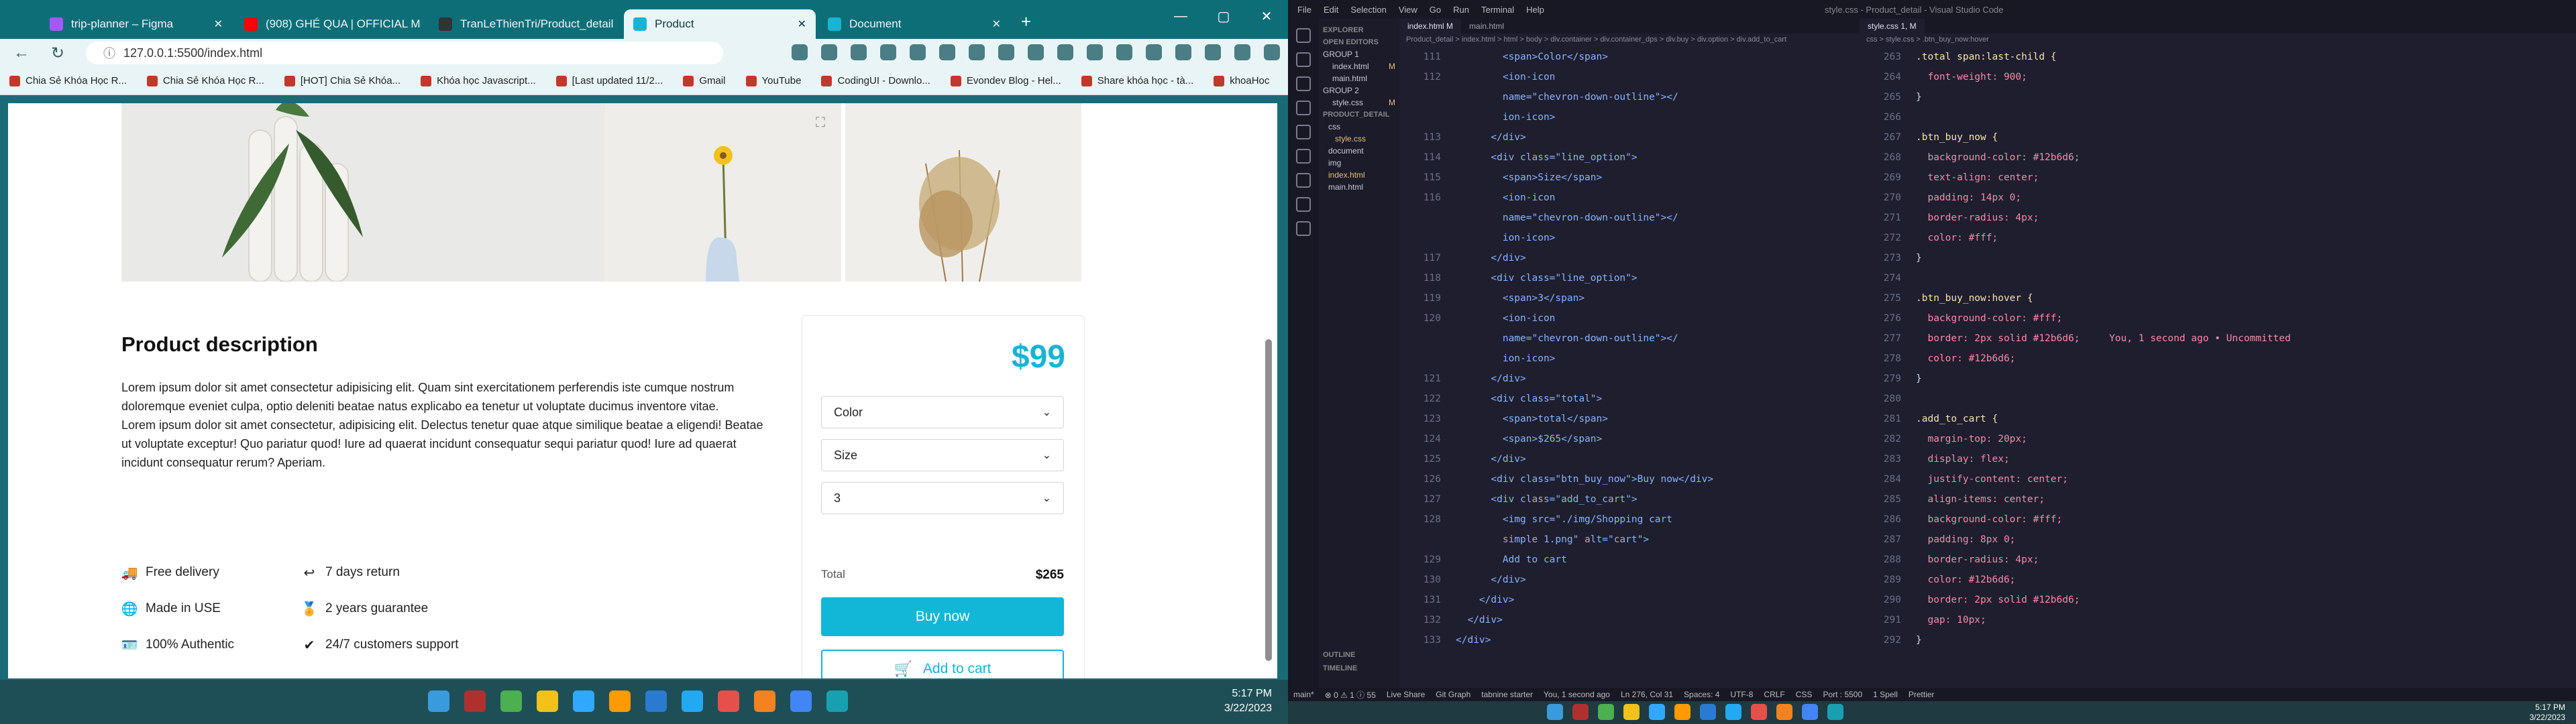 The width and height of the screenshot is (2576, 724). Describe the element at coordinates (1268, 500) in the screenshot. I see `page-scrollbar` at that location.